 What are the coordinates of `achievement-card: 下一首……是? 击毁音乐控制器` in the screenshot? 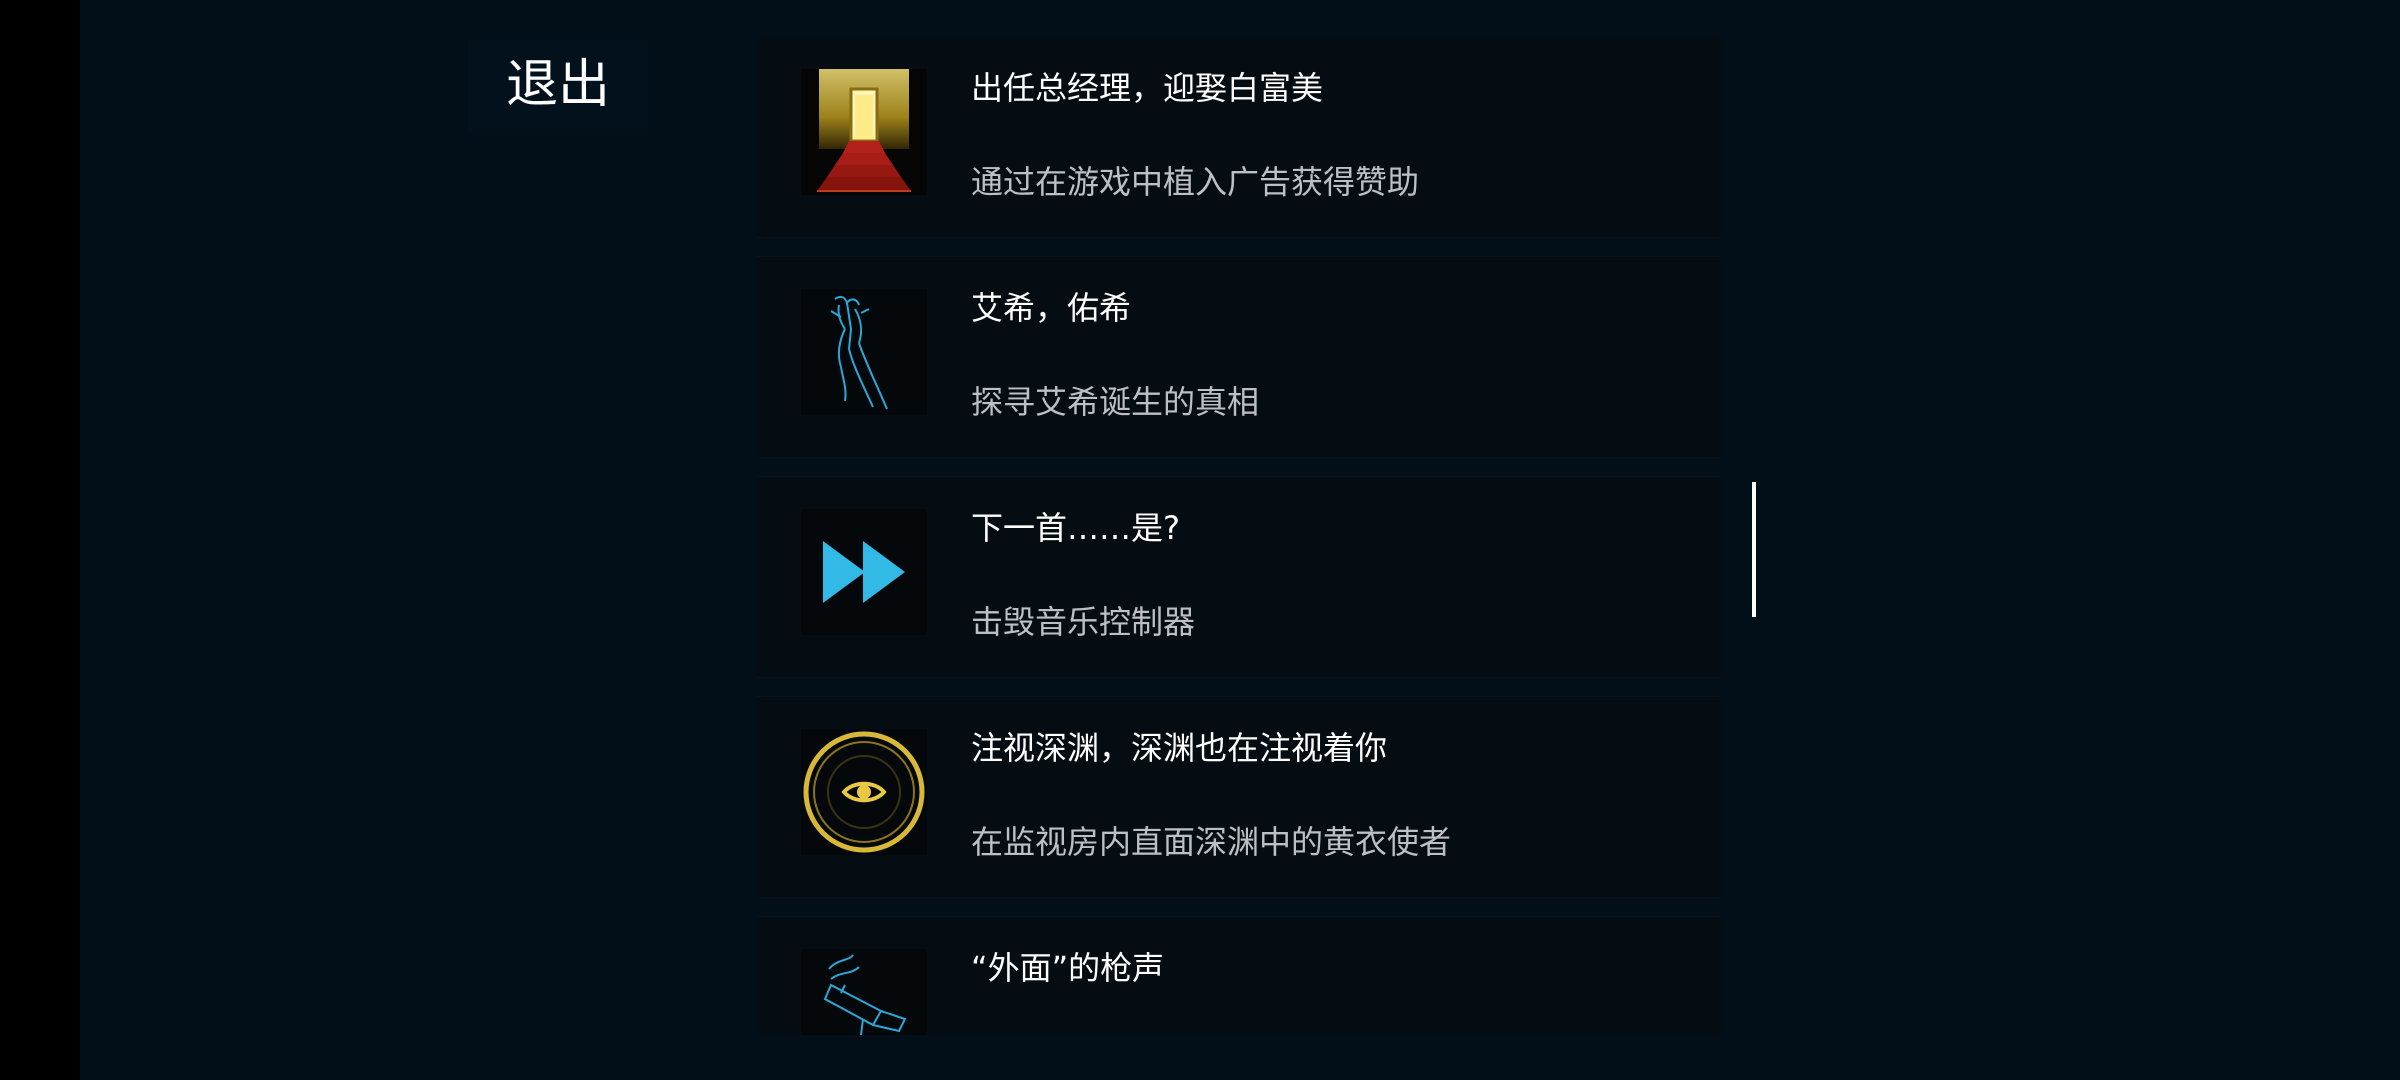 It's located at (1239, 577).